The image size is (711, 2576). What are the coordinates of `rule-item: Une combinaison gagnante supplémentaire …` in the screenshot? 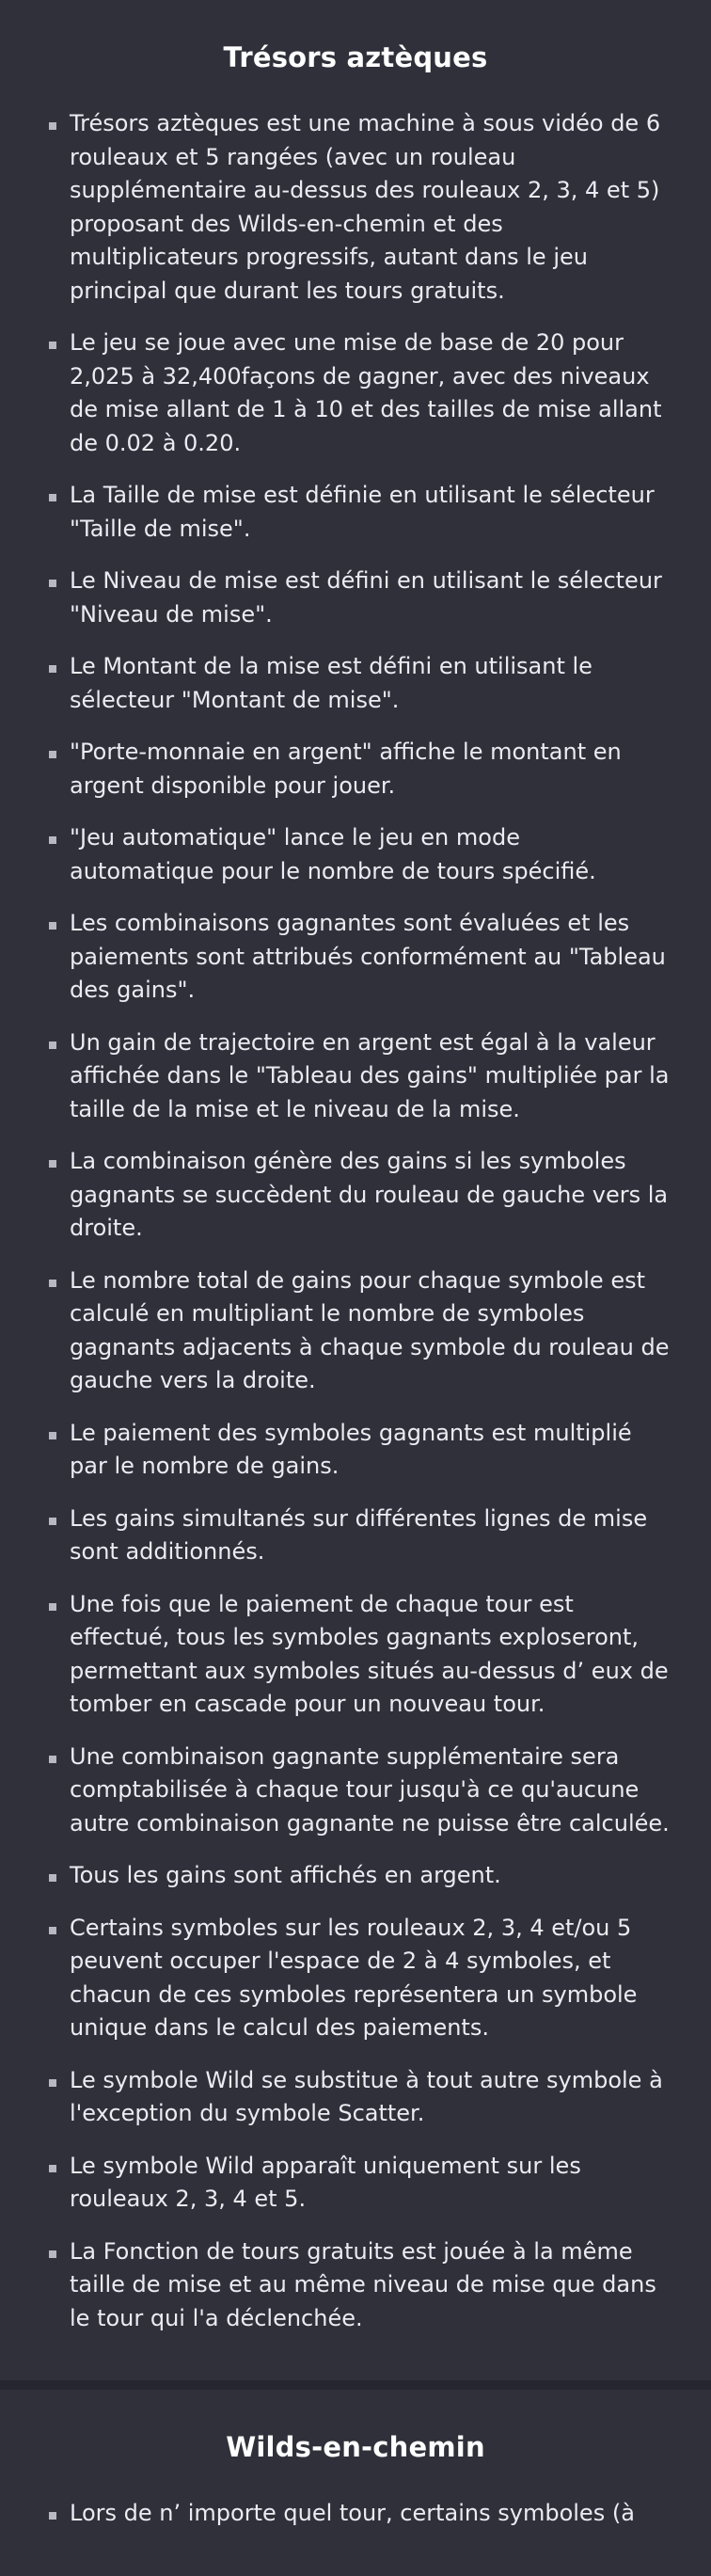 It's located at (355, 1791).